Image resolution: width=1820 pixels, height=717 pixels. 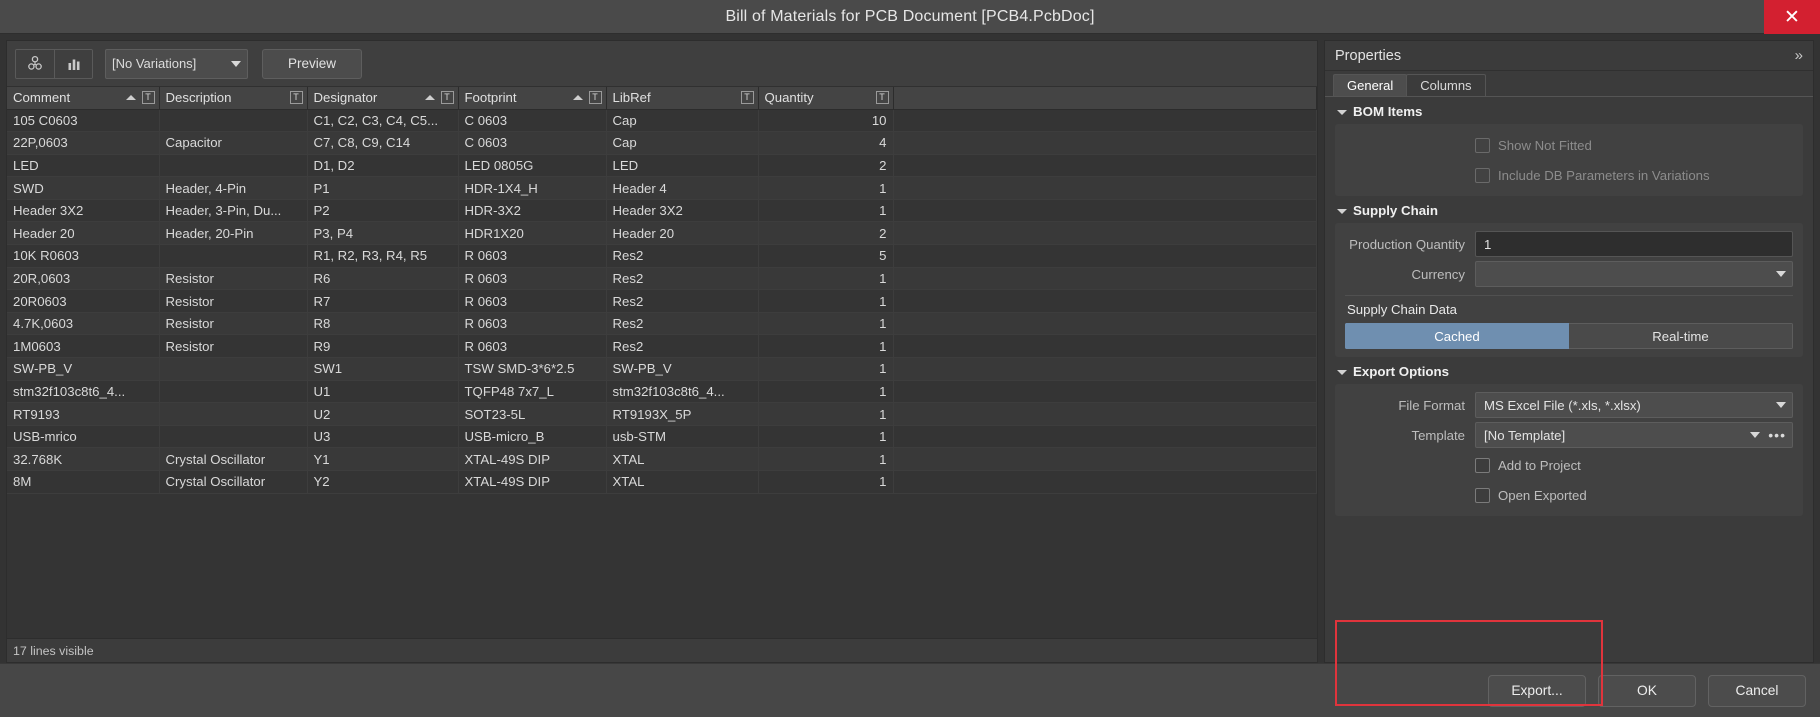 I want to click on table-row: LED D1, D2 LED 0805G LED 2, so click(x=662, y=166).